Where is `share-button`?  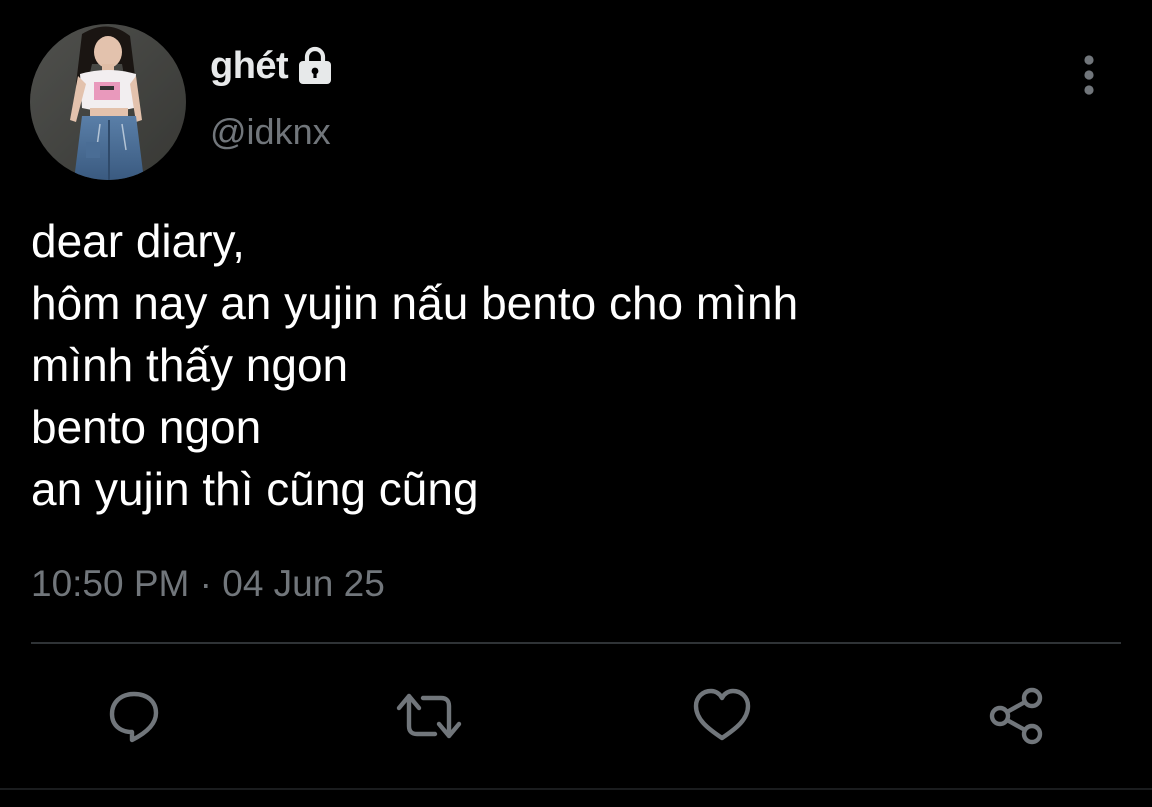 share-button is located at coordinates (1017, 716).